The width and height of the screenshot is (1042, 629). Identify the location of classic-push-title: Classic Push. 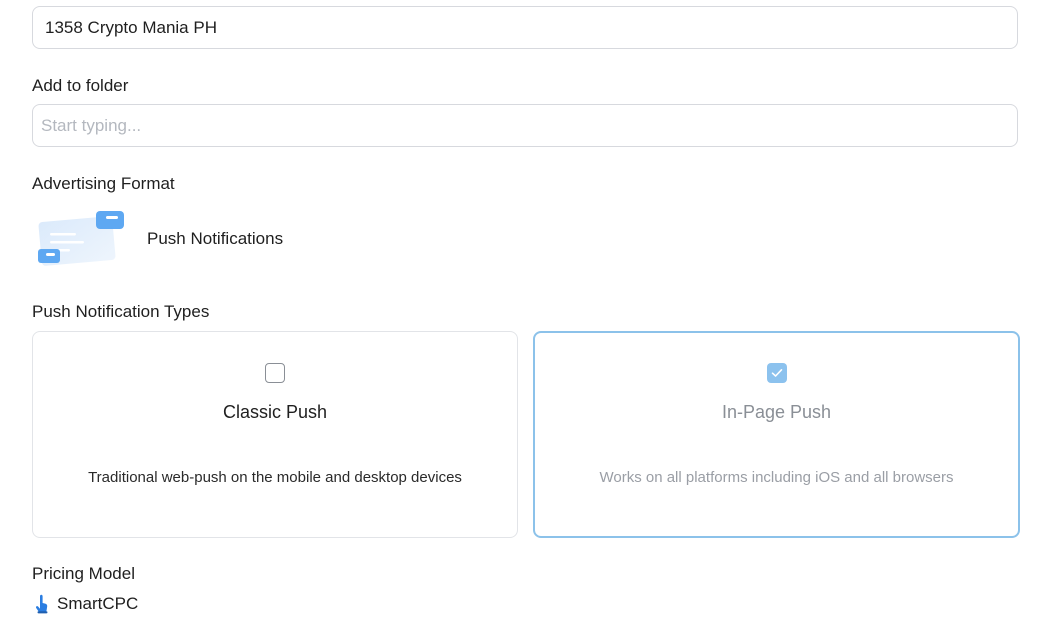
(275, 412).